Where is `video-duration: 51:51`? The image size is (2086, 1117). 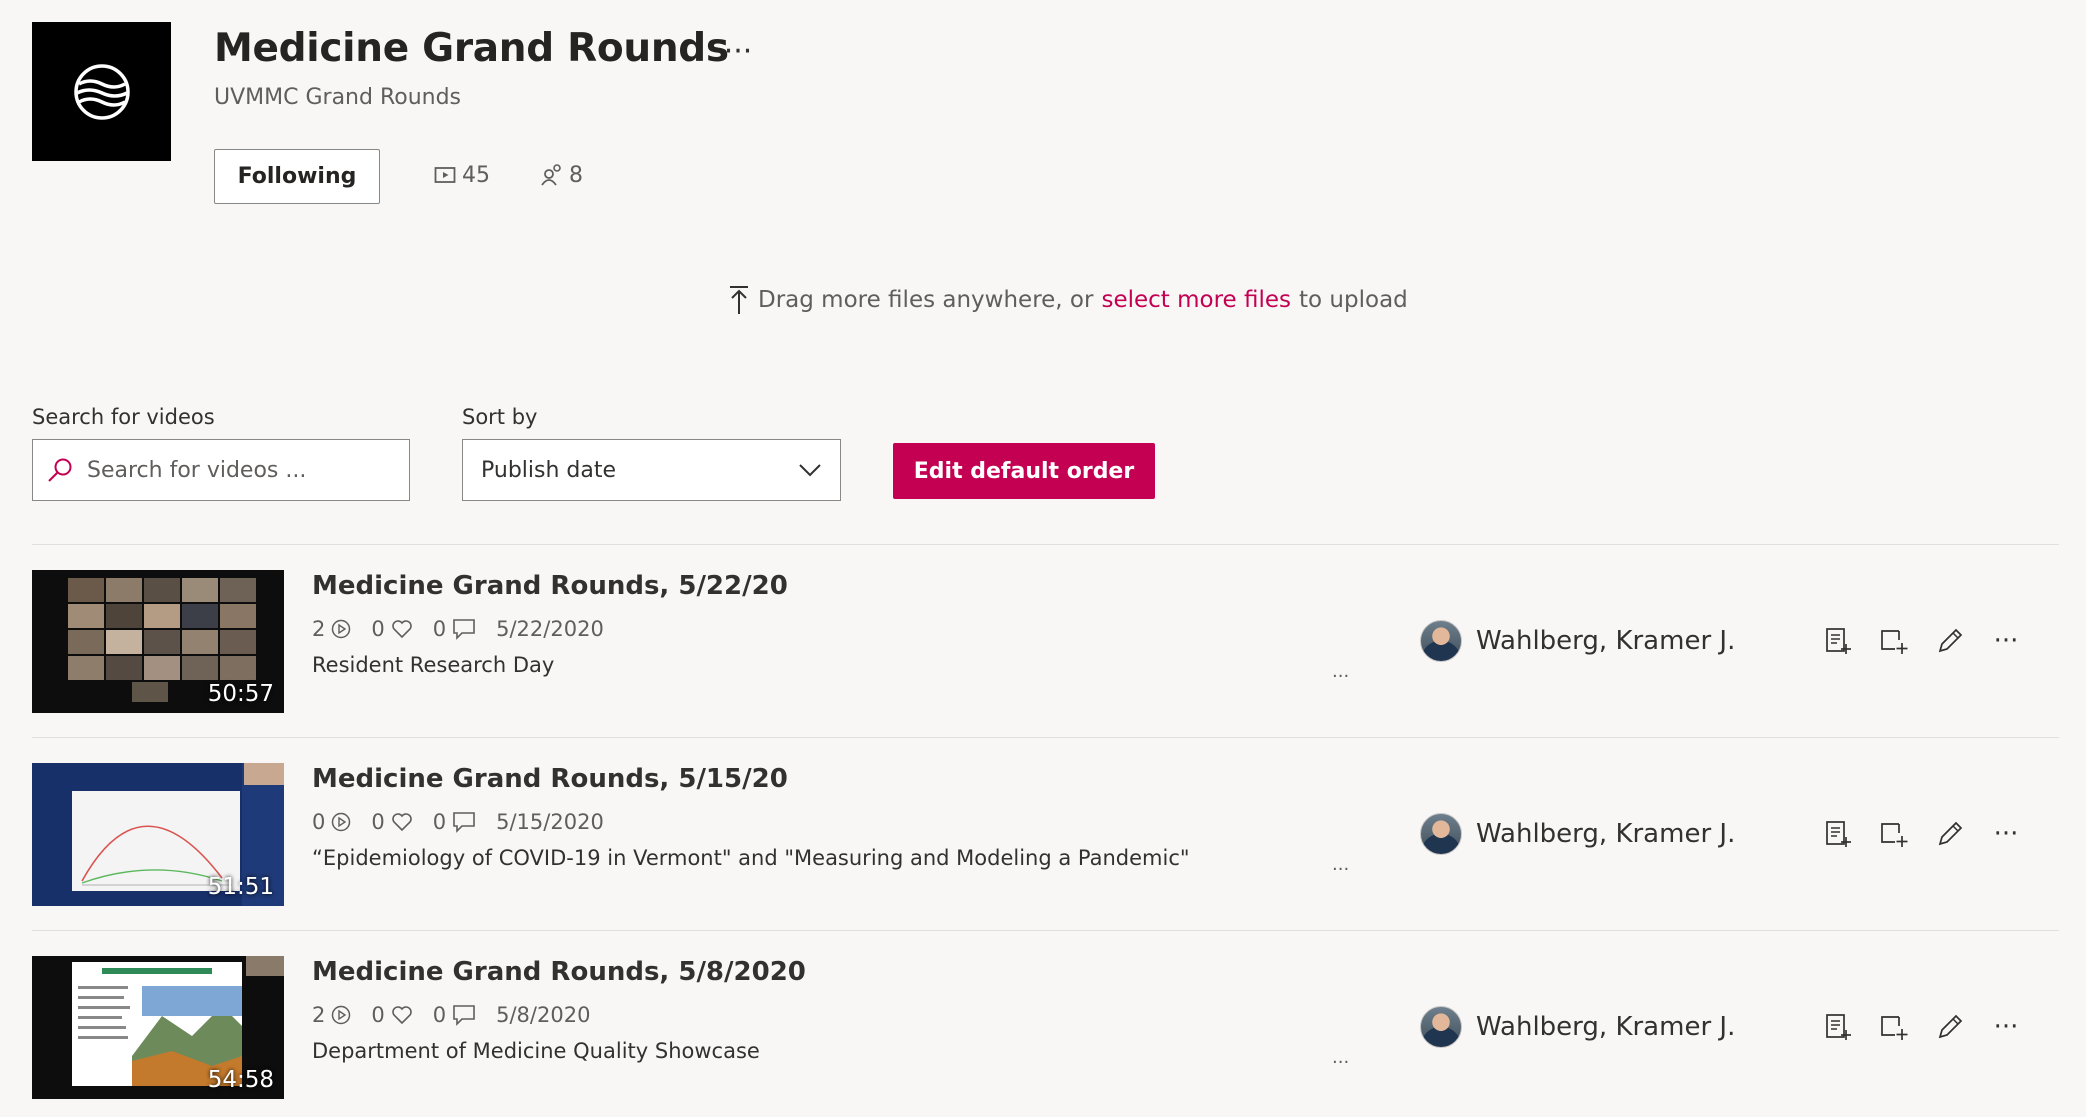
video-duration: 51:51 is located at coordinates (240, 887).